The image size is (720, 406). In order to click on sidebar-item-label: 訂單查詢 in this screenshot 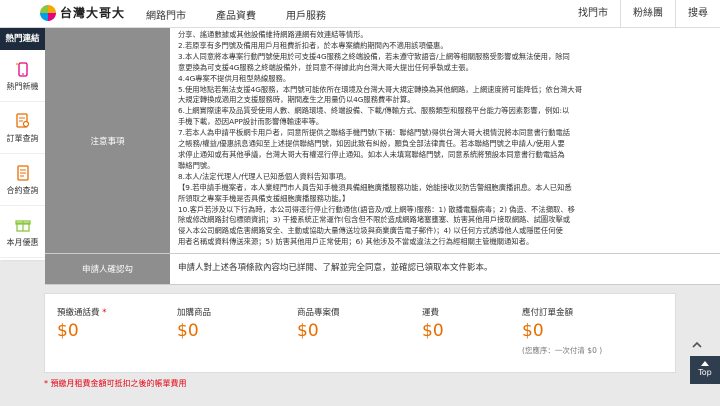, I will do `click(22, 138)`.